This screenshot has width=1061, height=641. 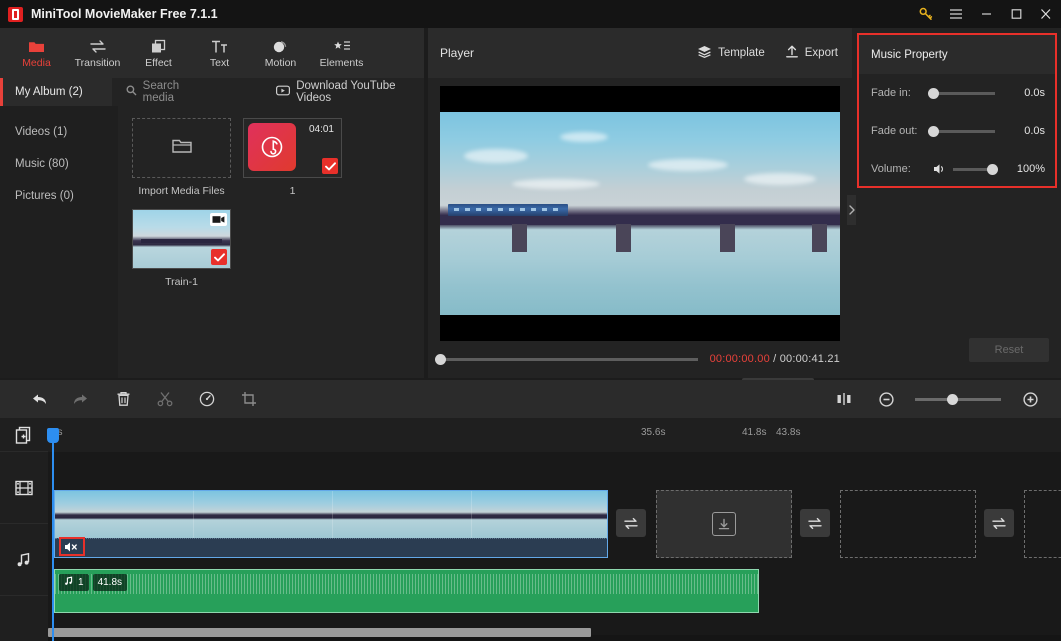 What do you see at coordinates (346, 92) in the screenshot?
I see `download-youtube-label: Download YouTube Videos` at bounding box center [346, 92].